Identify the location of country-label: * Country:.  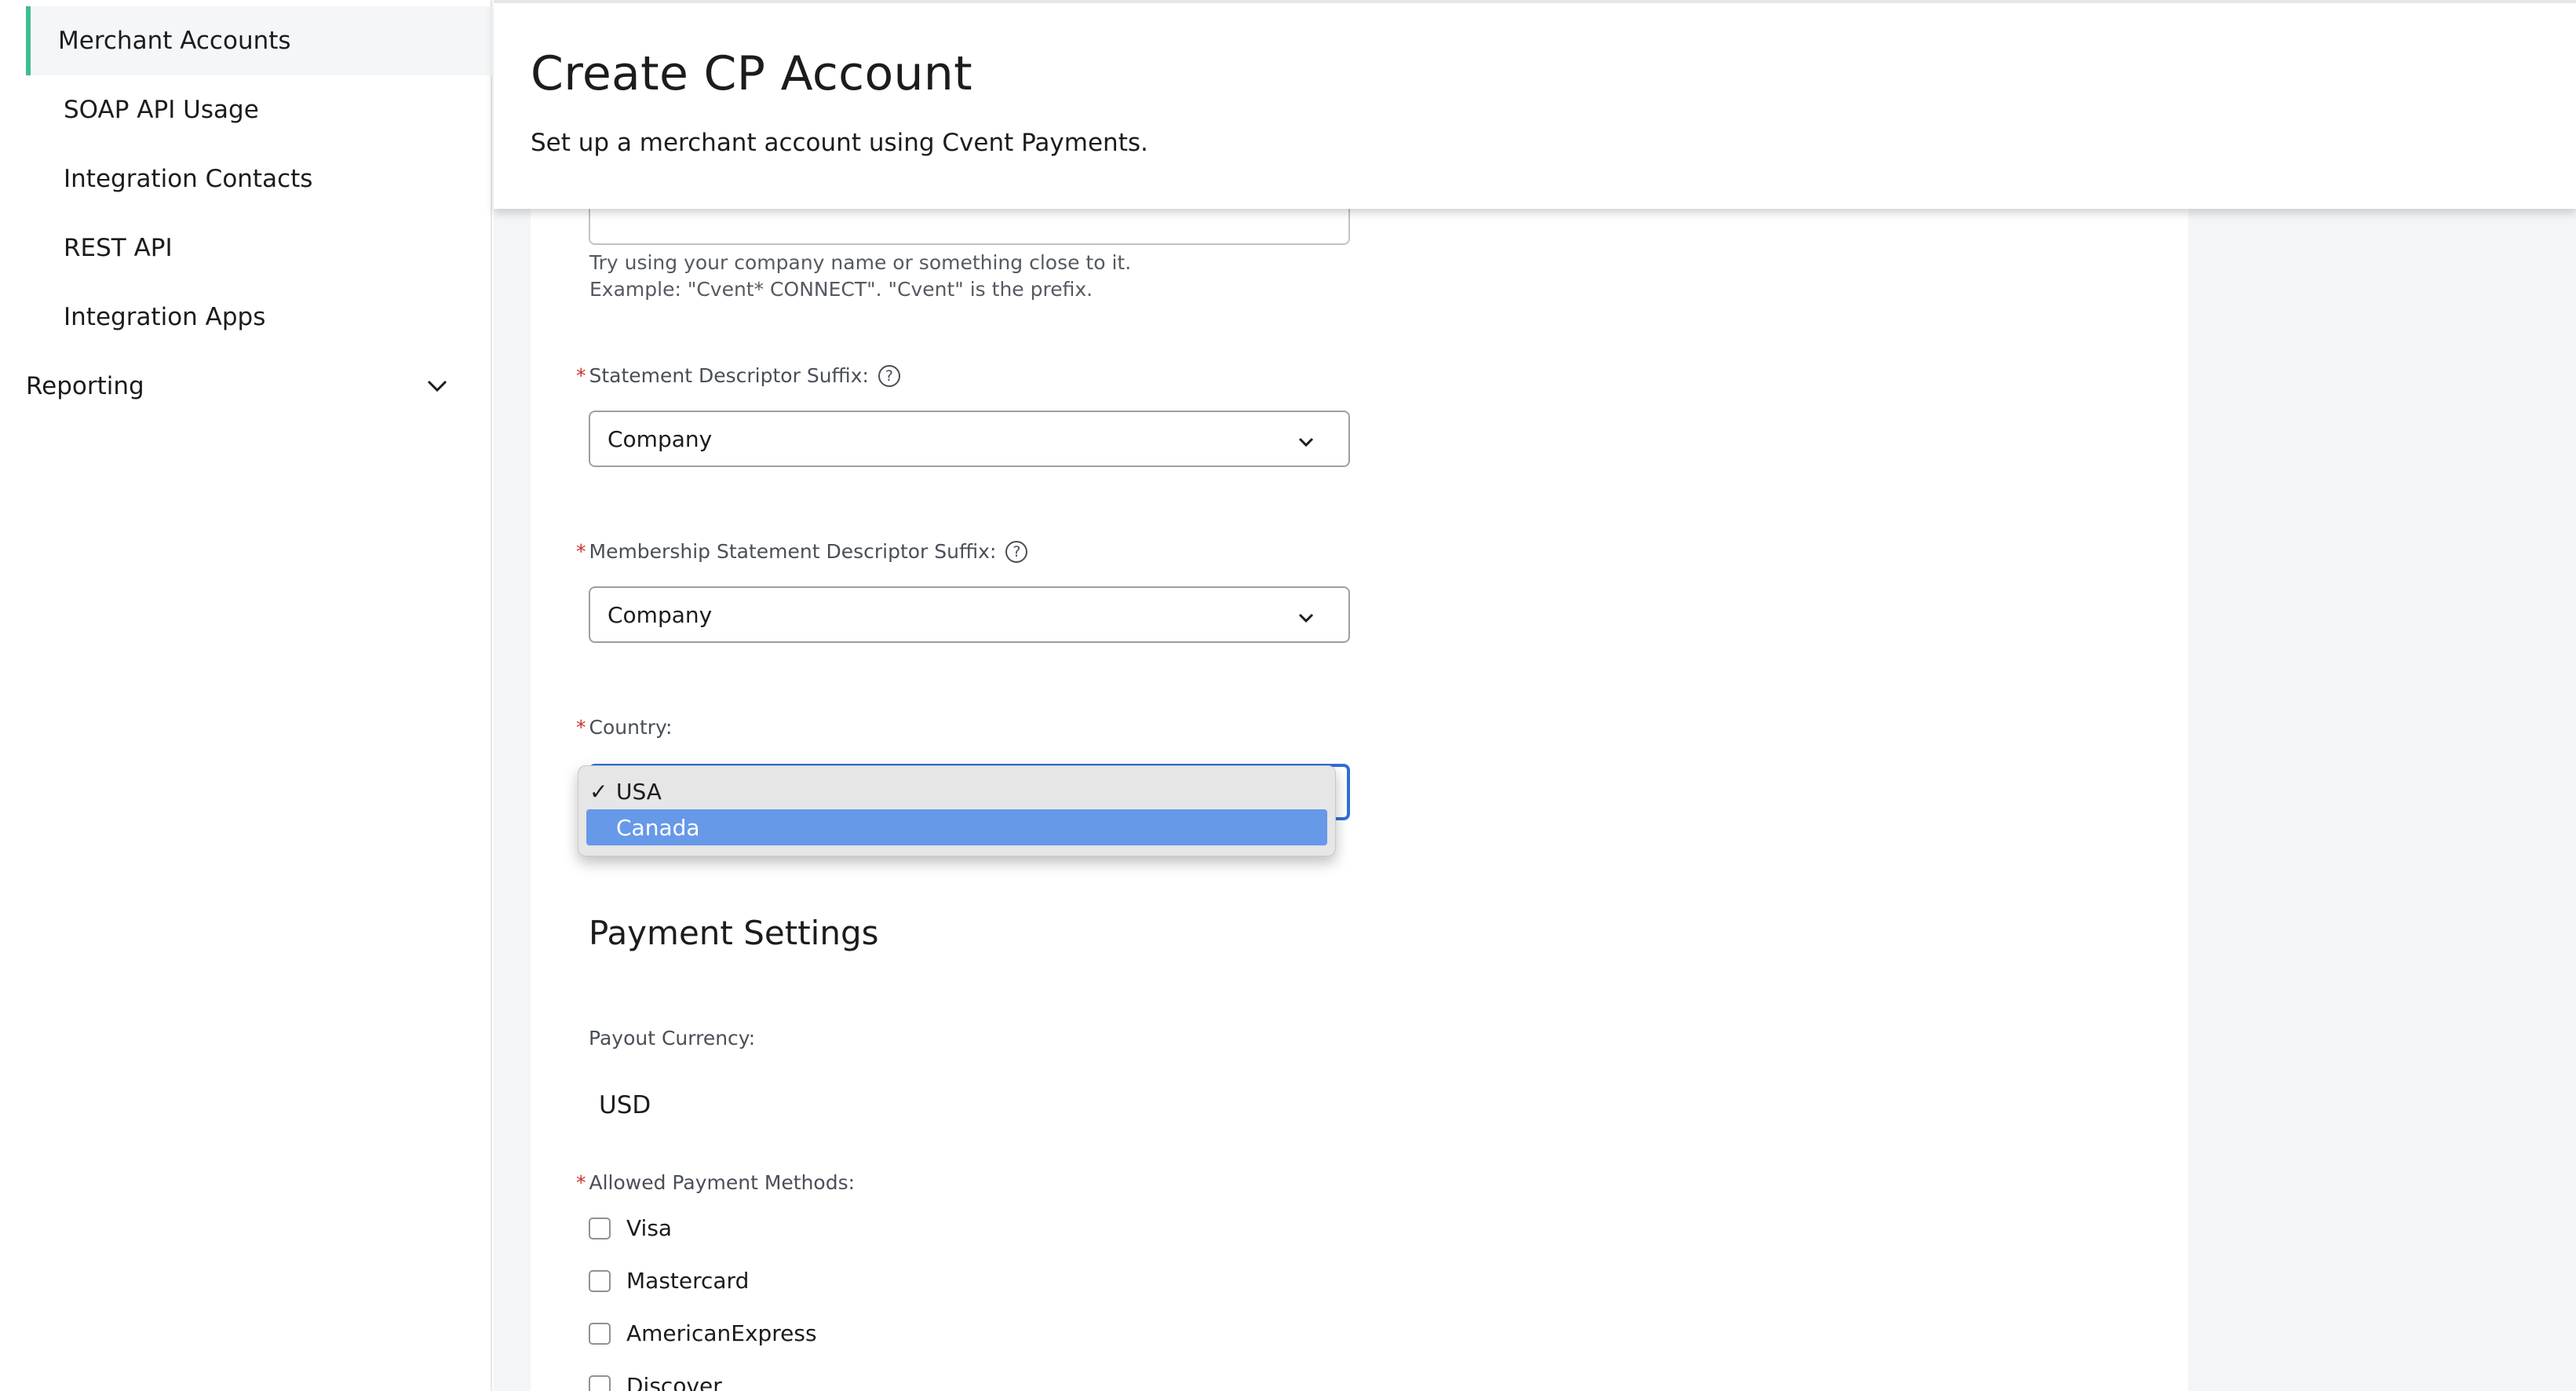
(624, 727).